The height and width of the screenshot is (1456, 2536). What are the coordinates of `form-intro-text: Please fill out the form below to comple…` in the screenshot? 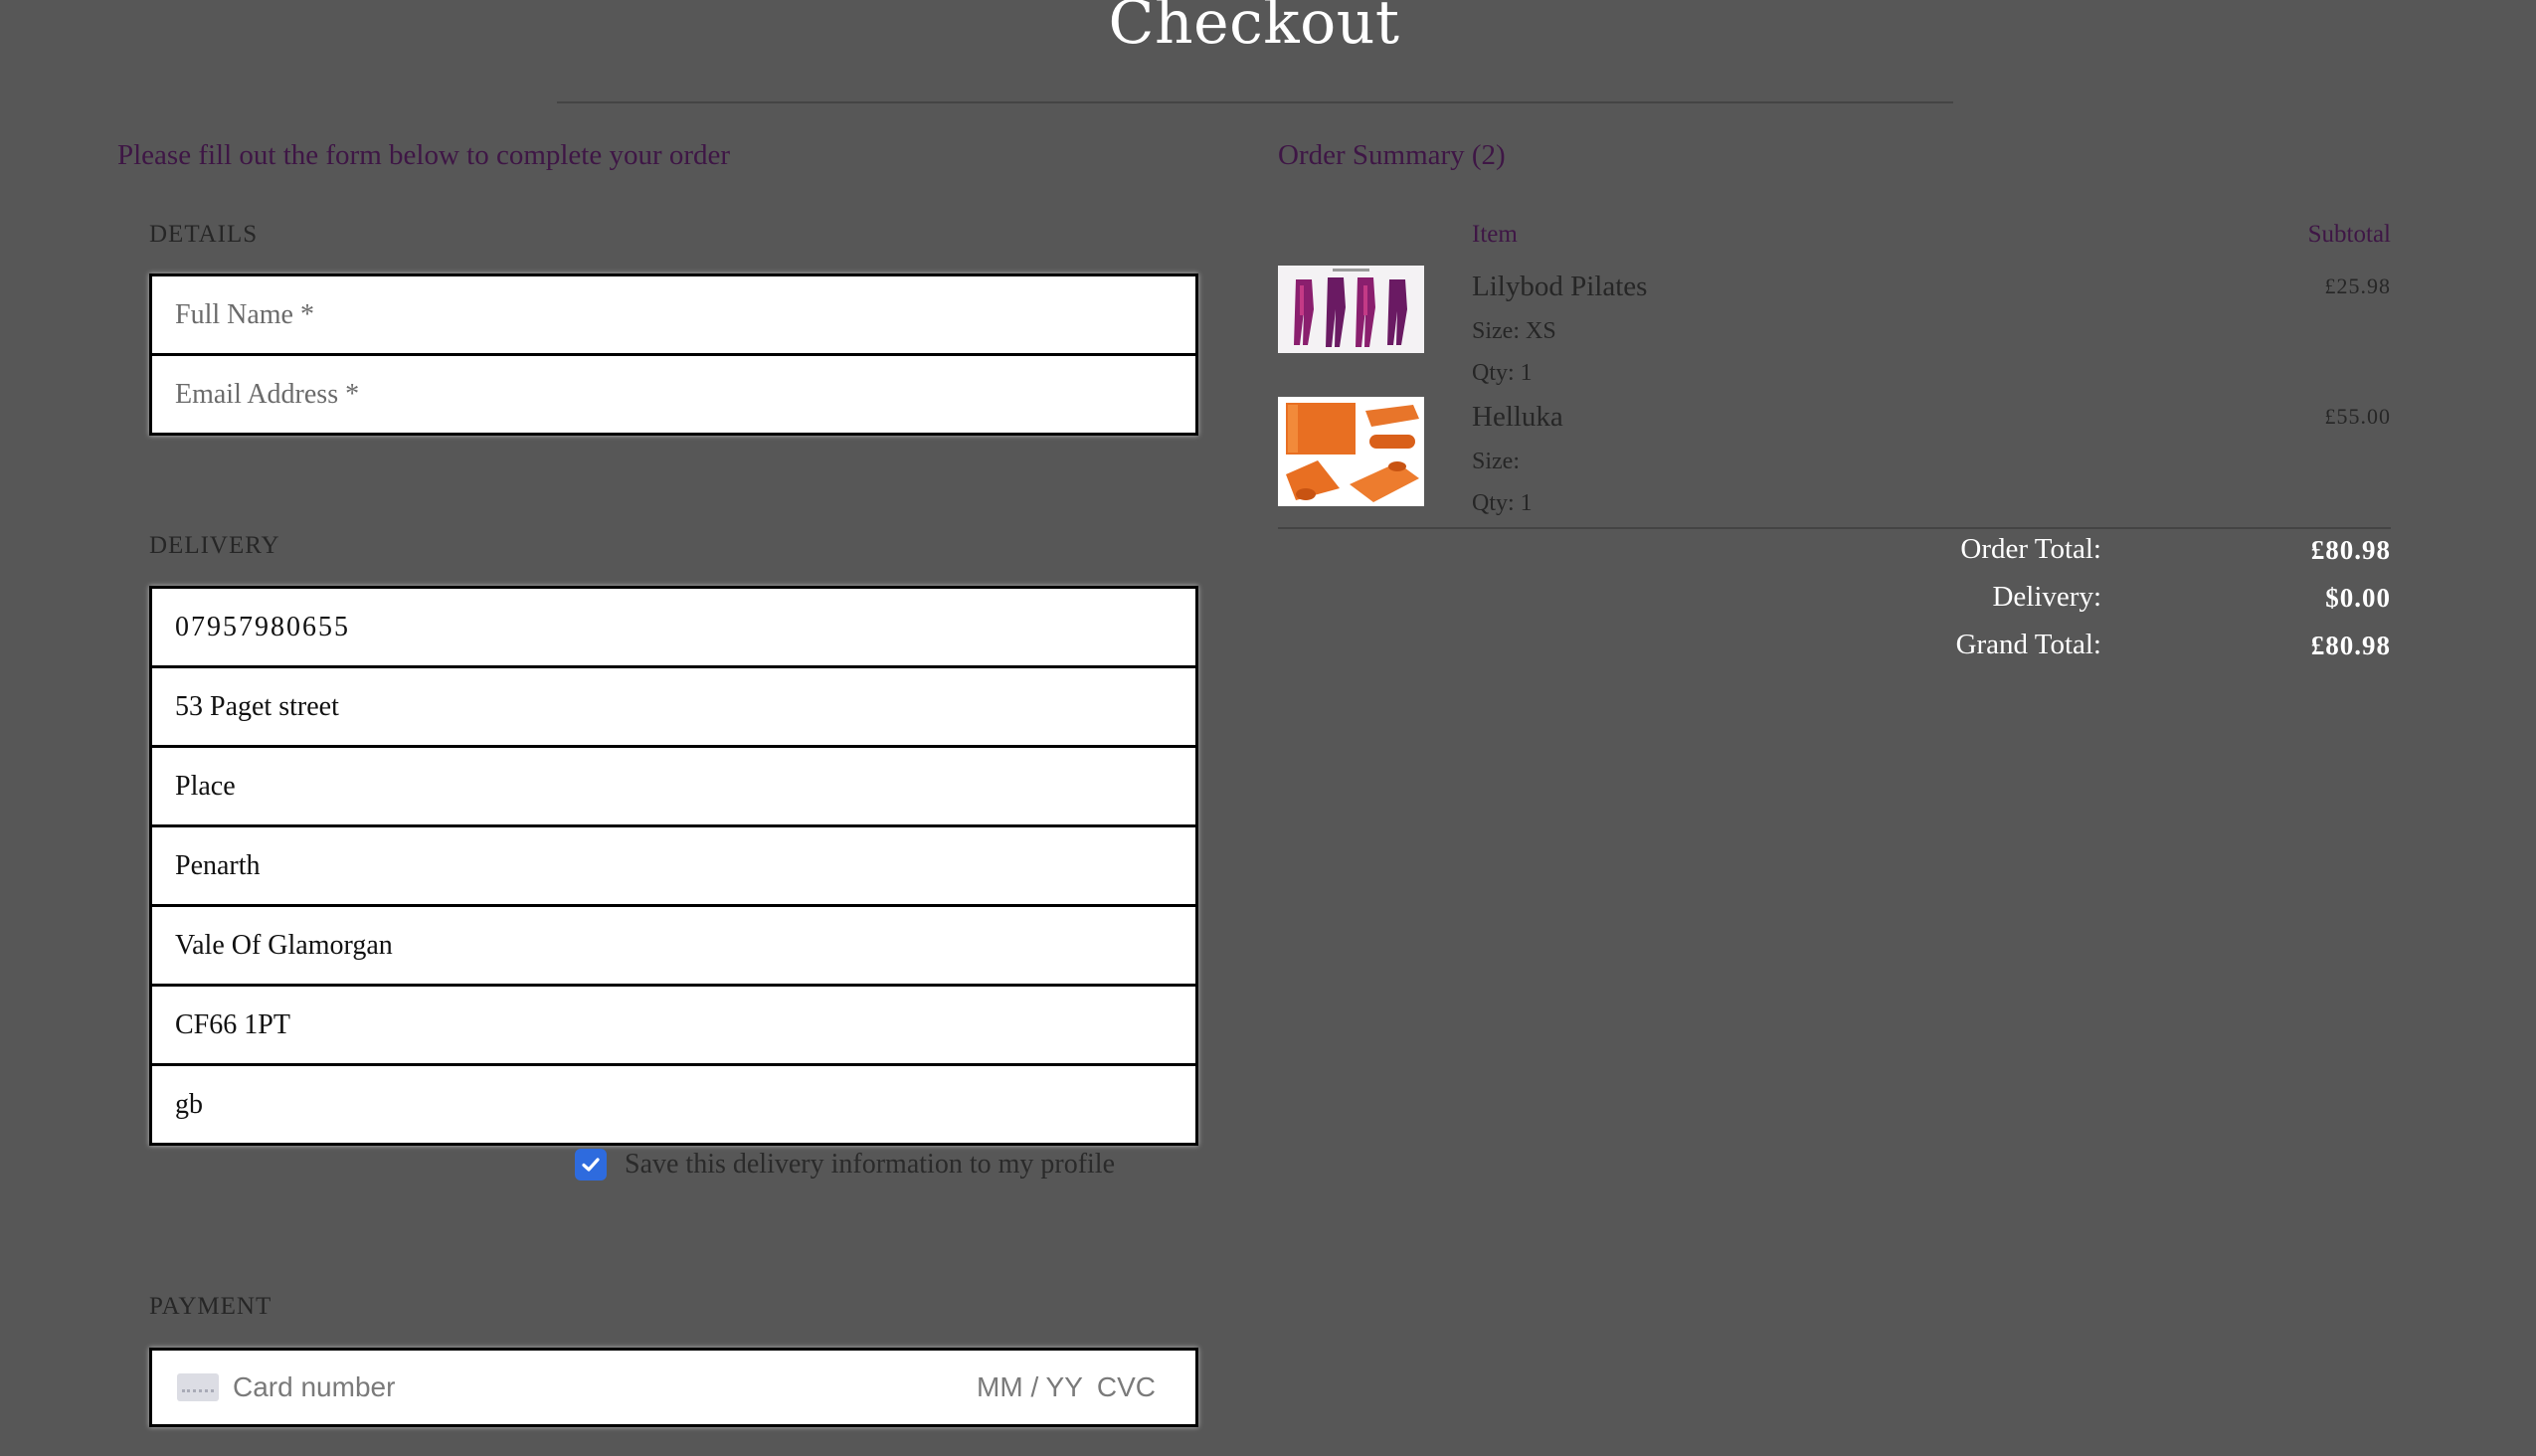 It's located at (424, 155).